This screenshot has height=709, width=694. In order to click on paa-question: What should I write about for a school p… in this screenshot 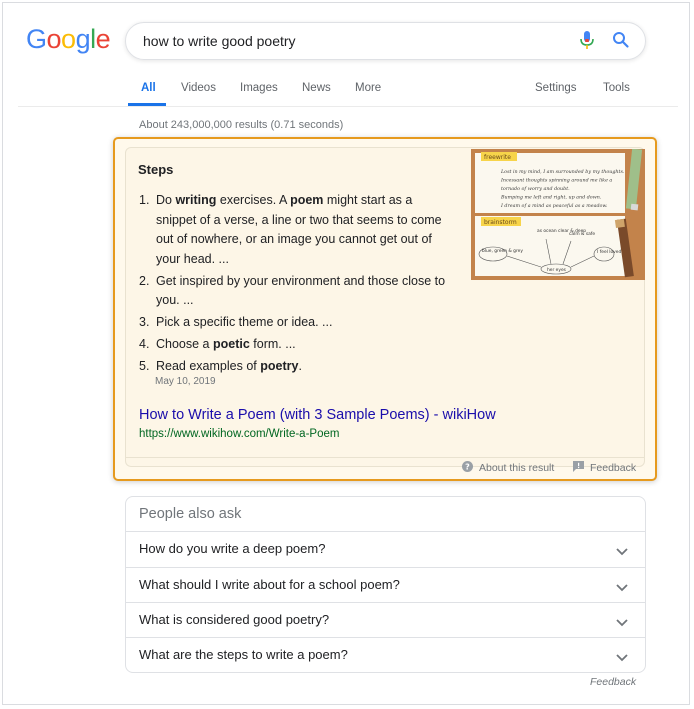, I will do `click(269, 584)`.